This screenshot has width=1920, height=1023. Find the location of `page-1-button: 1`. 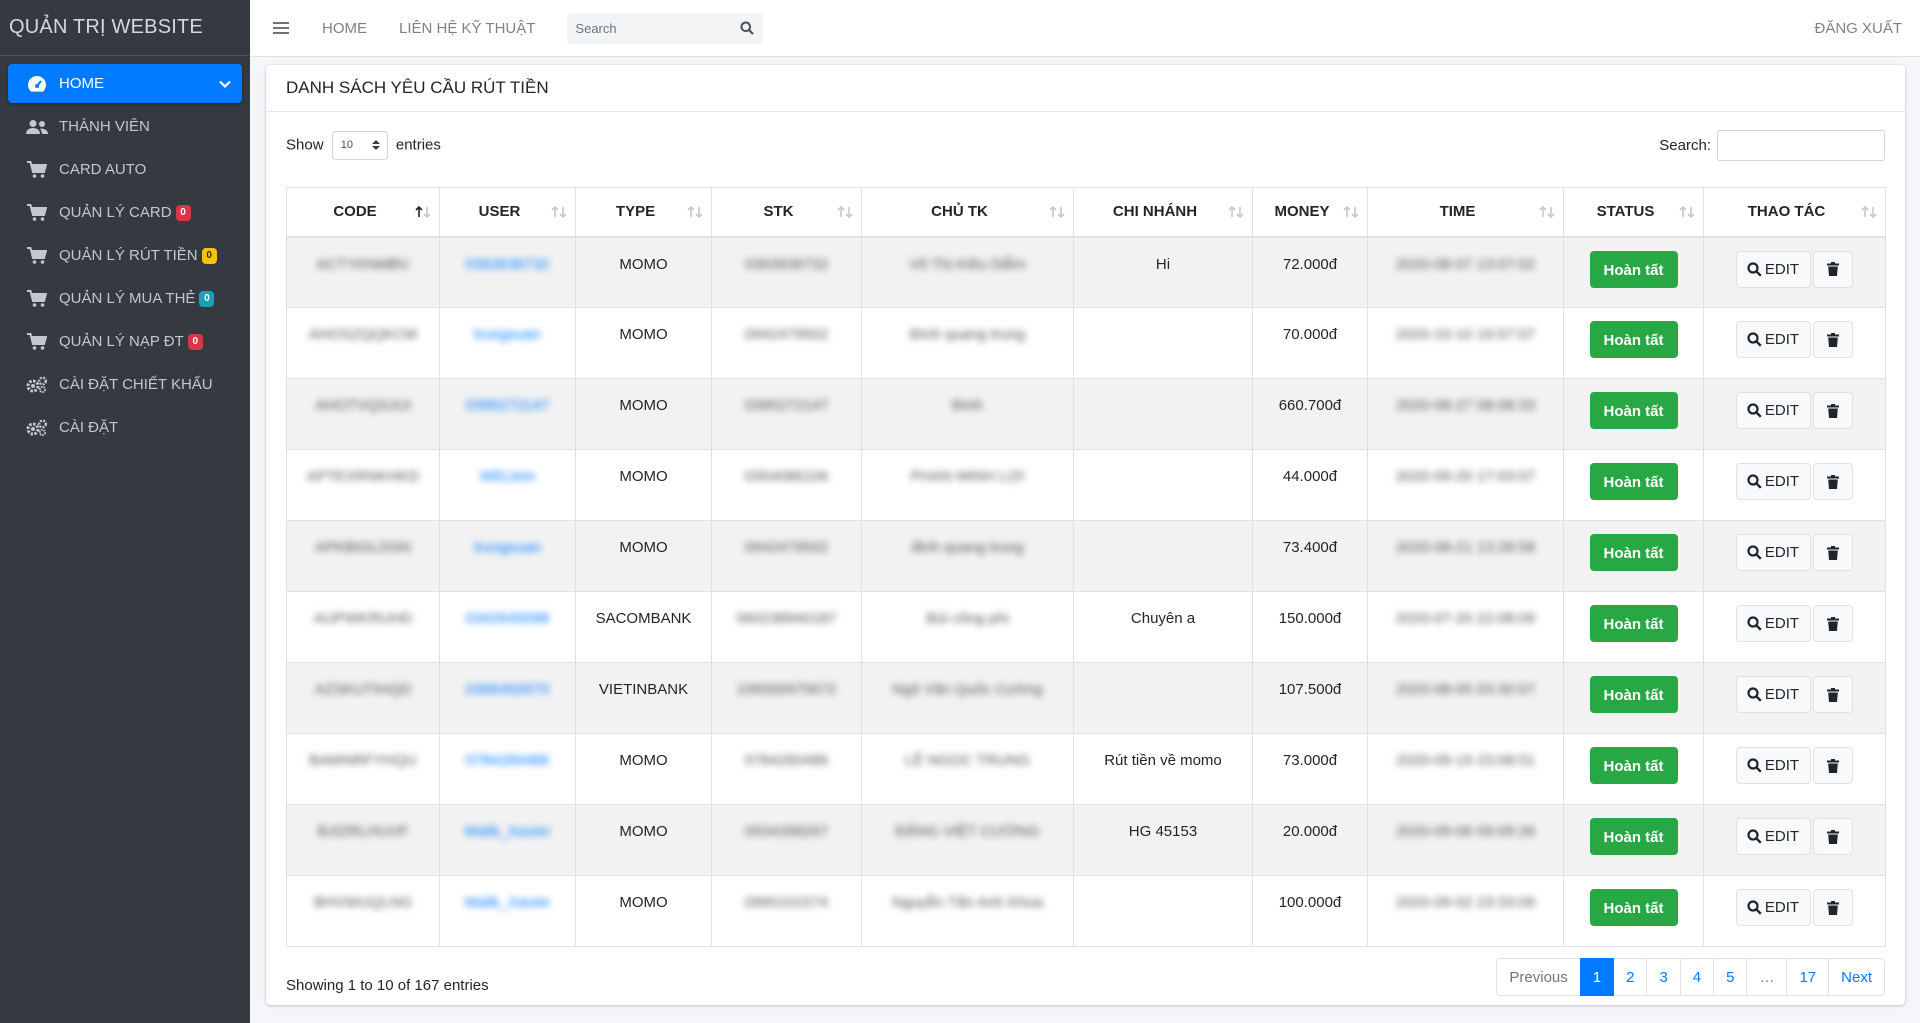

page-1-button: 1 is located at coordinates (1597, 977).